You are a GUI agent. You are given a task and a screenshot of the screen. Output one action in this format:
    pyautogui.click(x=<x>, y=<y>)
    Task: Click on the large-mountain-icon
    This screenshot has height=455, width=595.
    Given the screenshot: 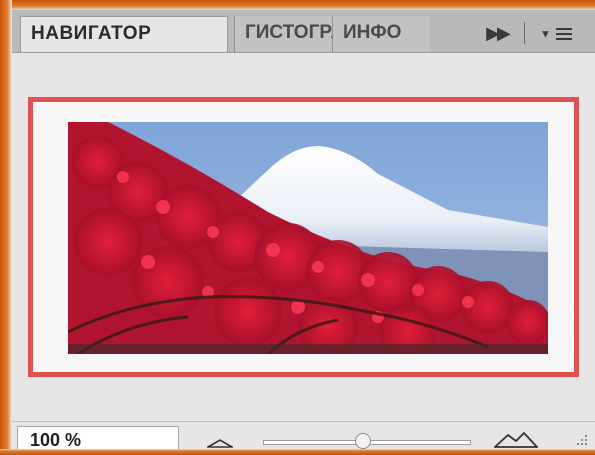 What is the action you would take?
    pyautogui.click(x=516, y=439)
    